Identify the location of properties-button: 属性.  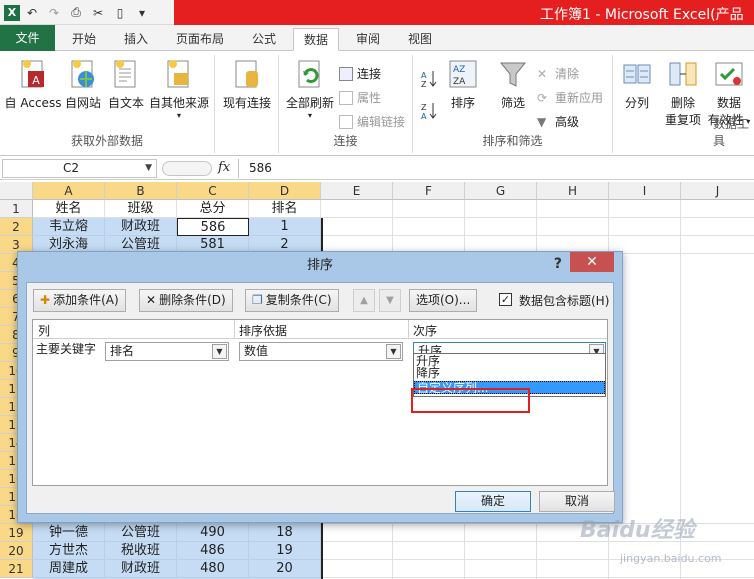
(360, 97).